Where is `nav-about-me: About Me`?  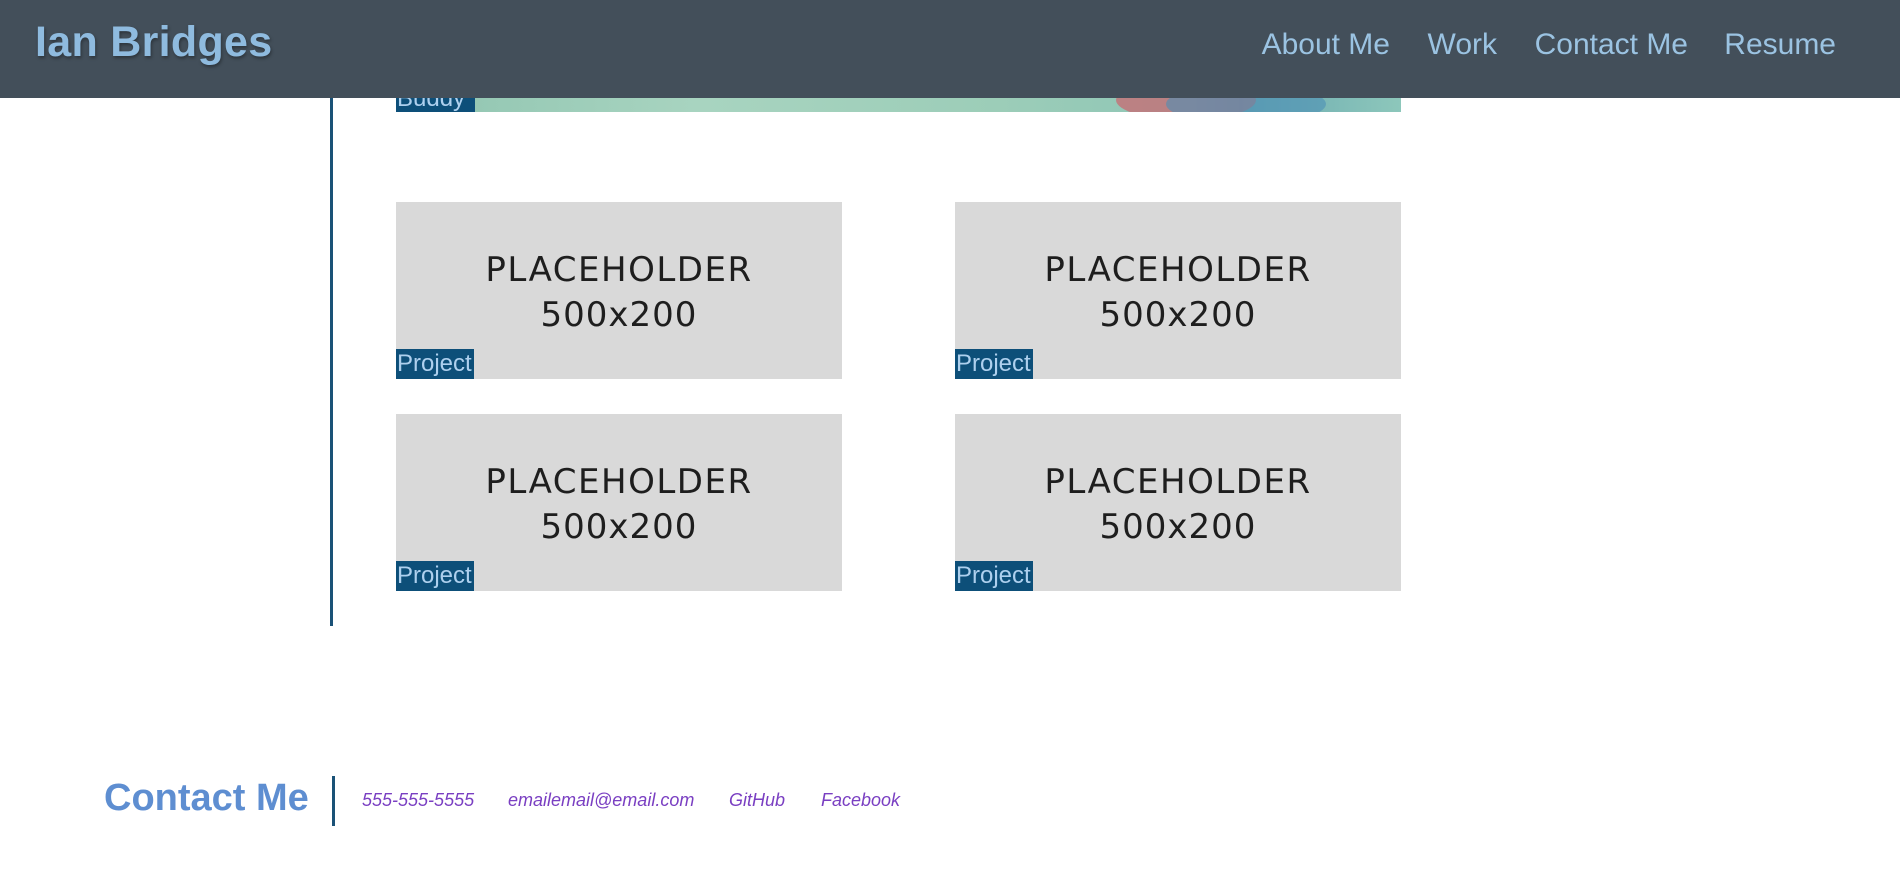 nav-about-me: About Me is located at coordinates (1326, 45).